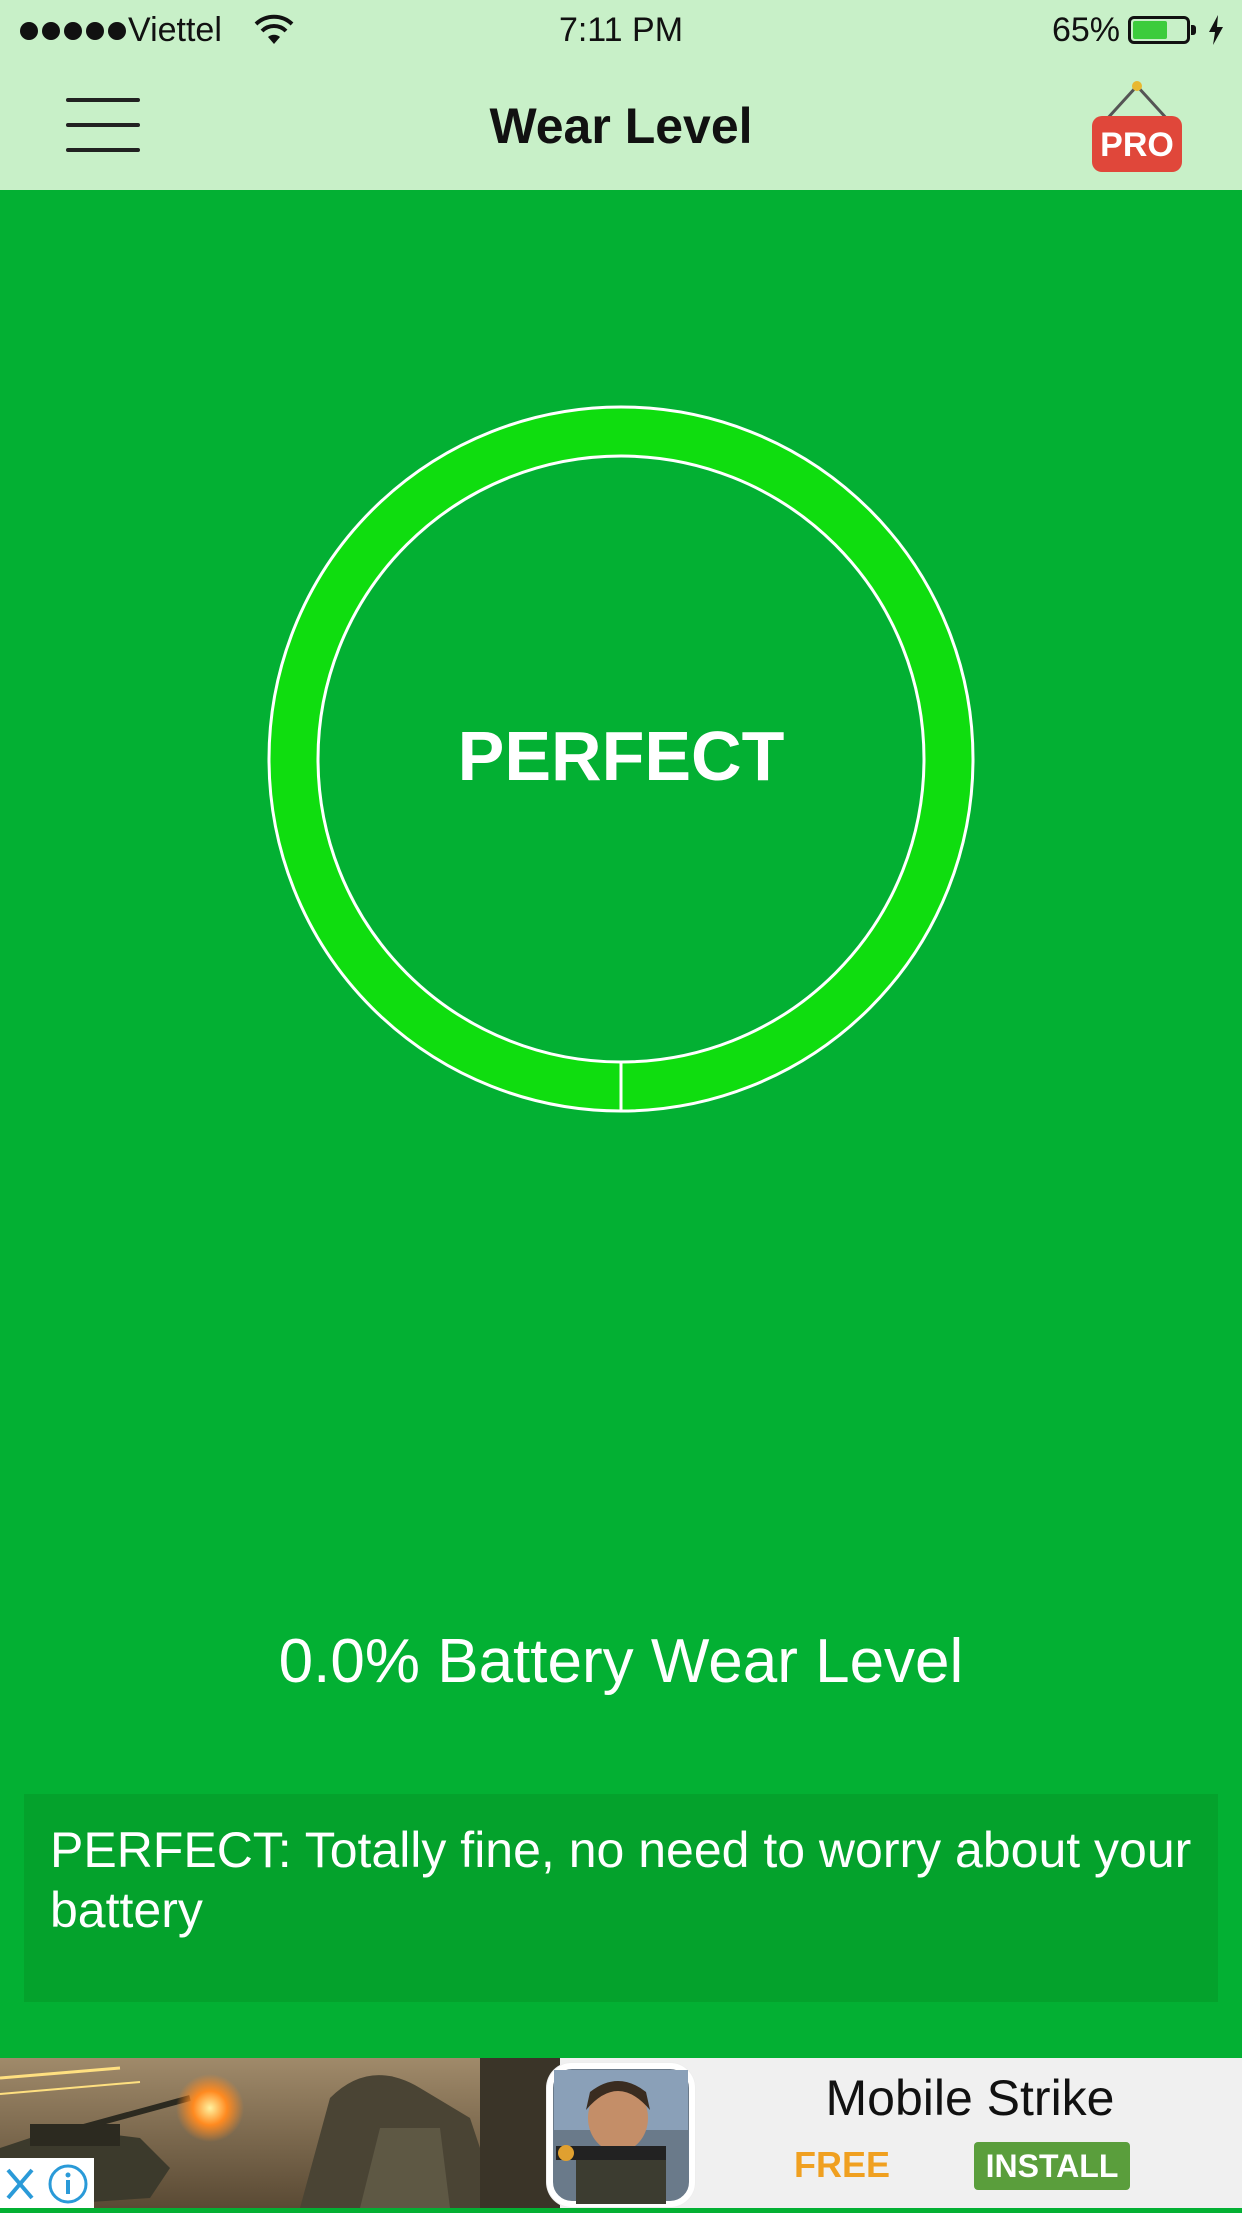  Describe the element at coordinates (621, 95) in the screenshot. I see `top-bar: Viettel 7:11 PM 65% Wear Level PRO` at that location.